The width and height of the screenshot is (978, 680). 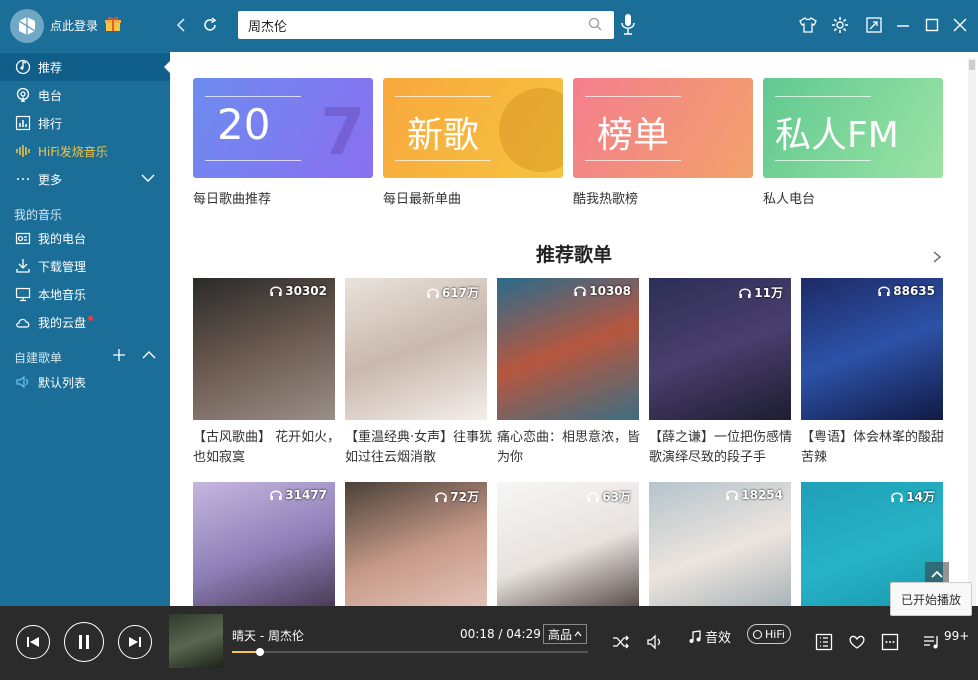 What do you see at coordinates (33, 642) in the screenshot?
I see `prev-button` at bounding box center [33, 642].